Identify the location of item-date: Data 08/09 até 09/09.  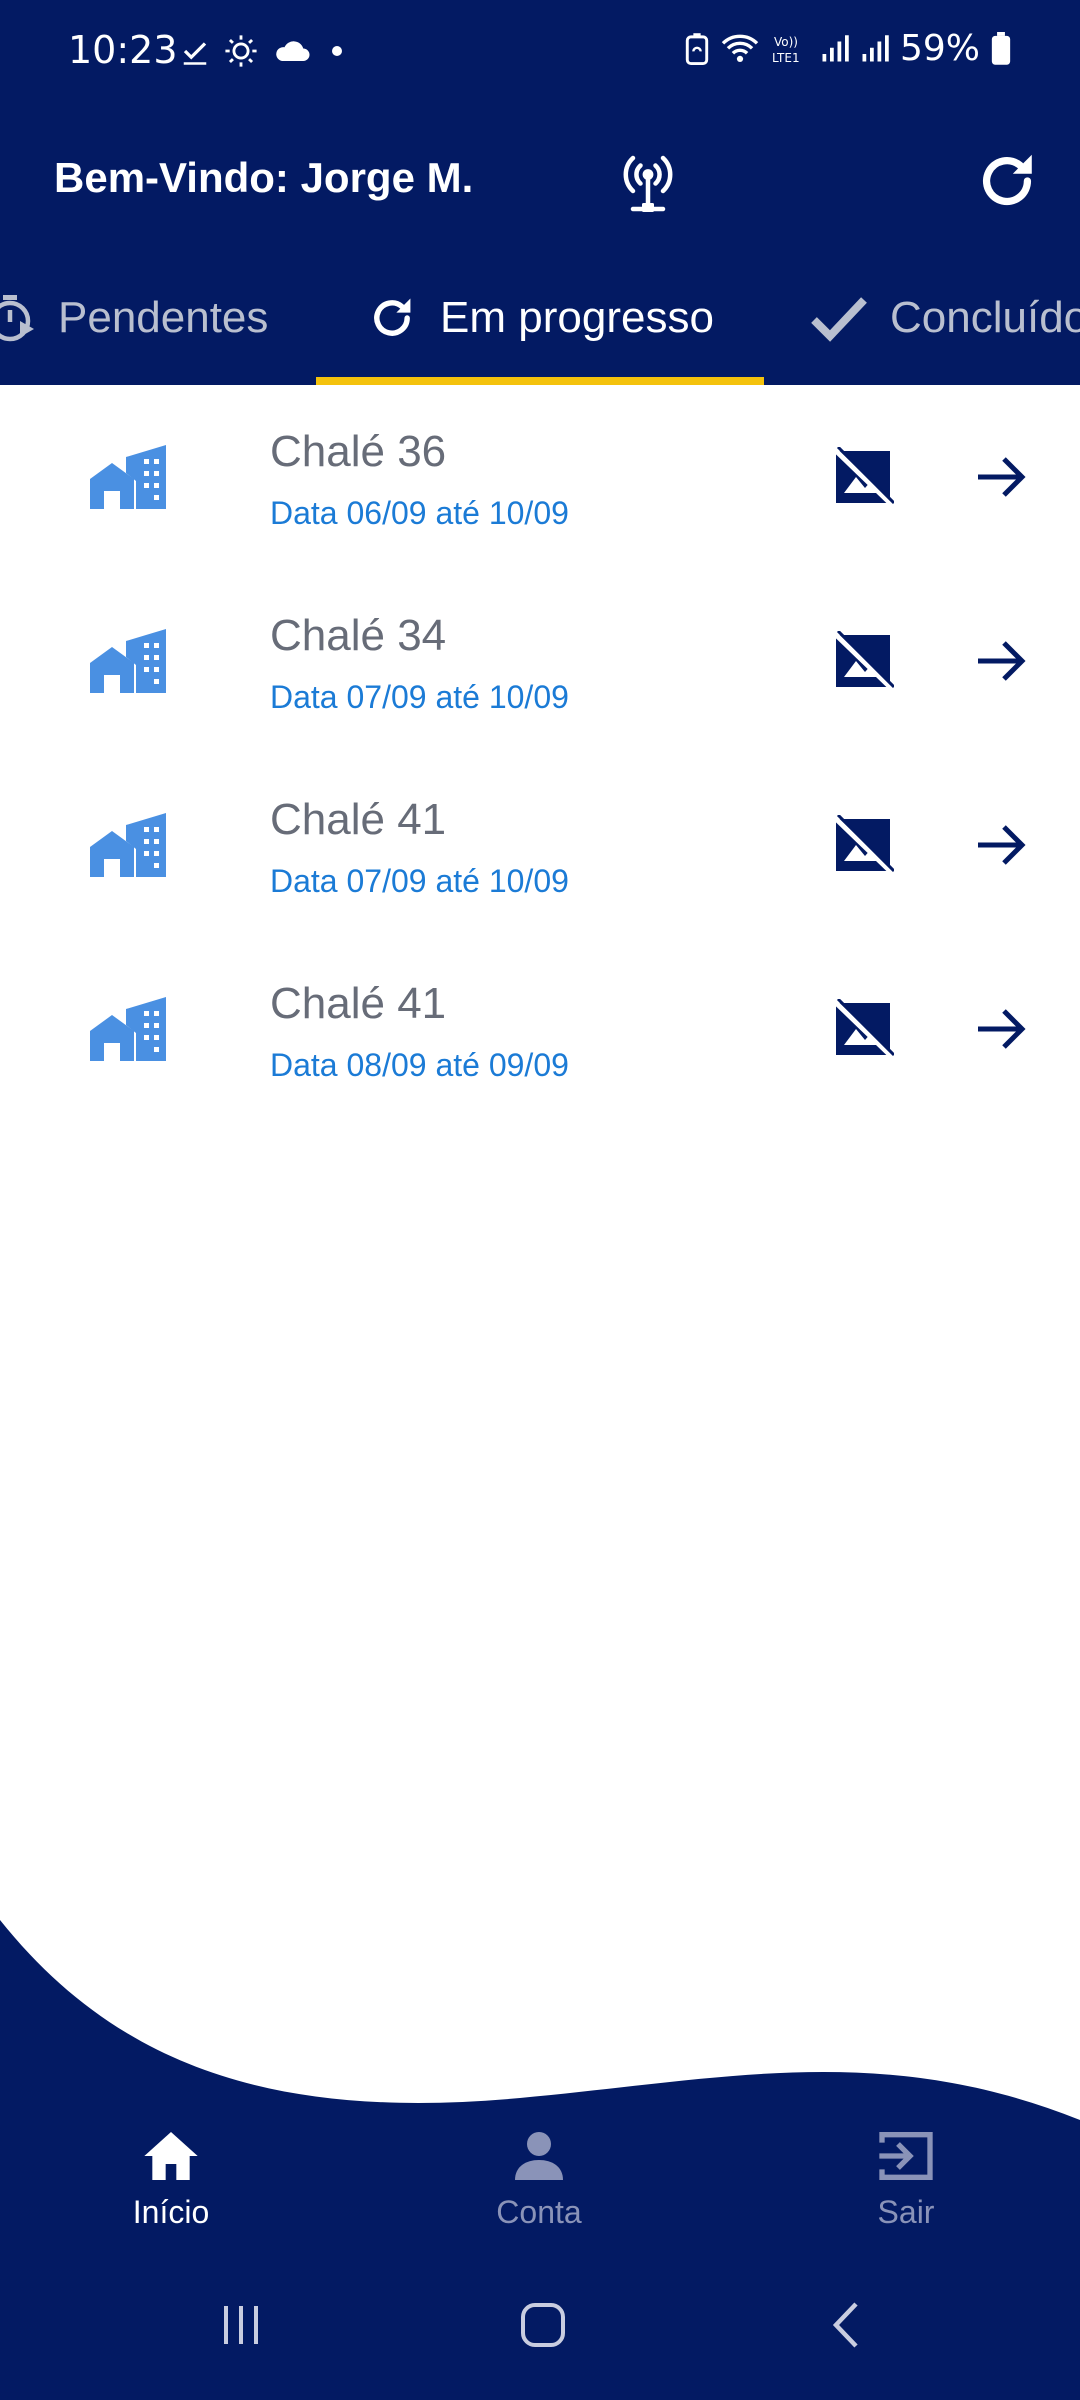
(419, 1065).